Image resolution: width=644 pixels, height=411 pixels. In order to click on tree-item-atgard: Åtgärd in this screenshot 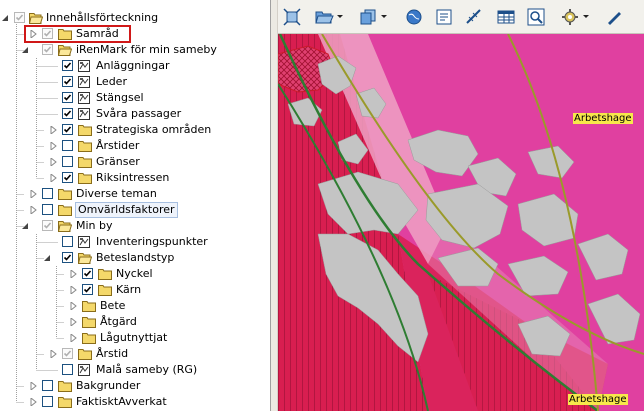, I will do `click(135, 322)`.